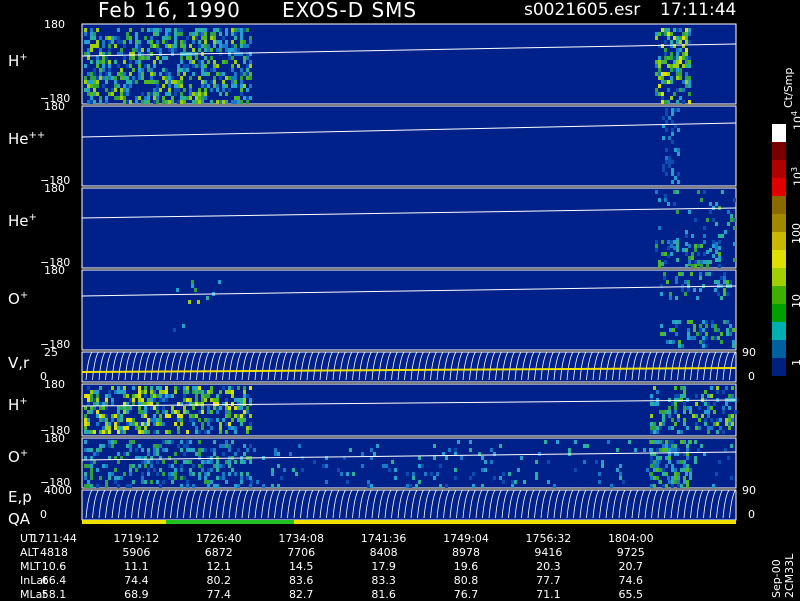 Image resolution: width=800 pixels, height=601 pixels. Describe the element at coordinates (466, 580) in the screenshot. I see `time-axis-cell: 80.8` at that location.